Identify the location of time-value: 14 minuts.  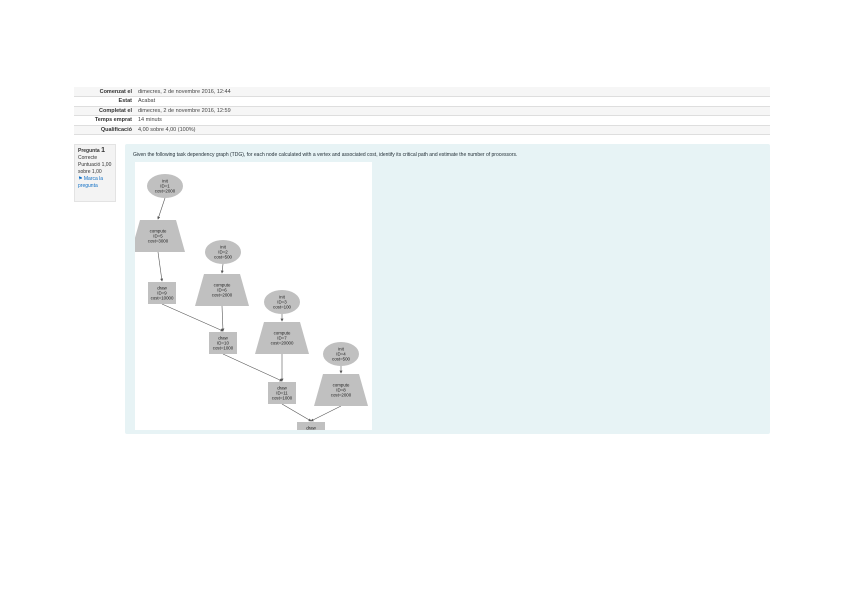
(150, 120).